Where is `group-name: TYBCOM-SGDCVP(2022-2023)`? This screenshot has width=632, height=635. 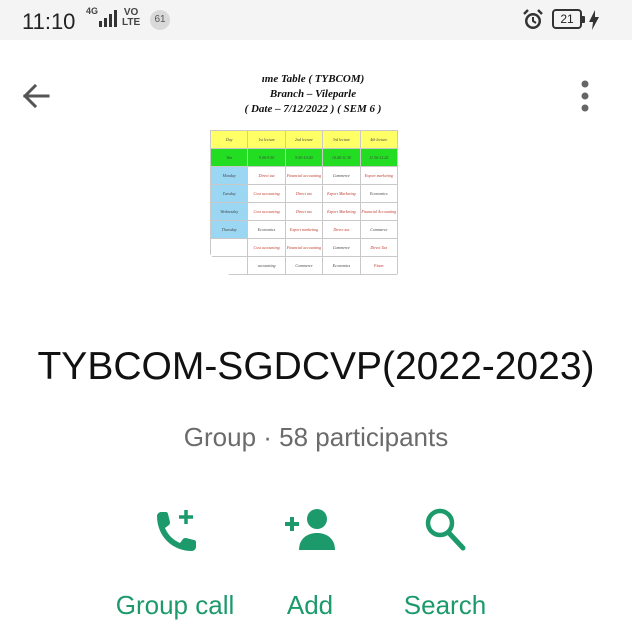
group-name: TYBCOM-SGDCVP(2022-2023) is located at coordinates (316, 366).